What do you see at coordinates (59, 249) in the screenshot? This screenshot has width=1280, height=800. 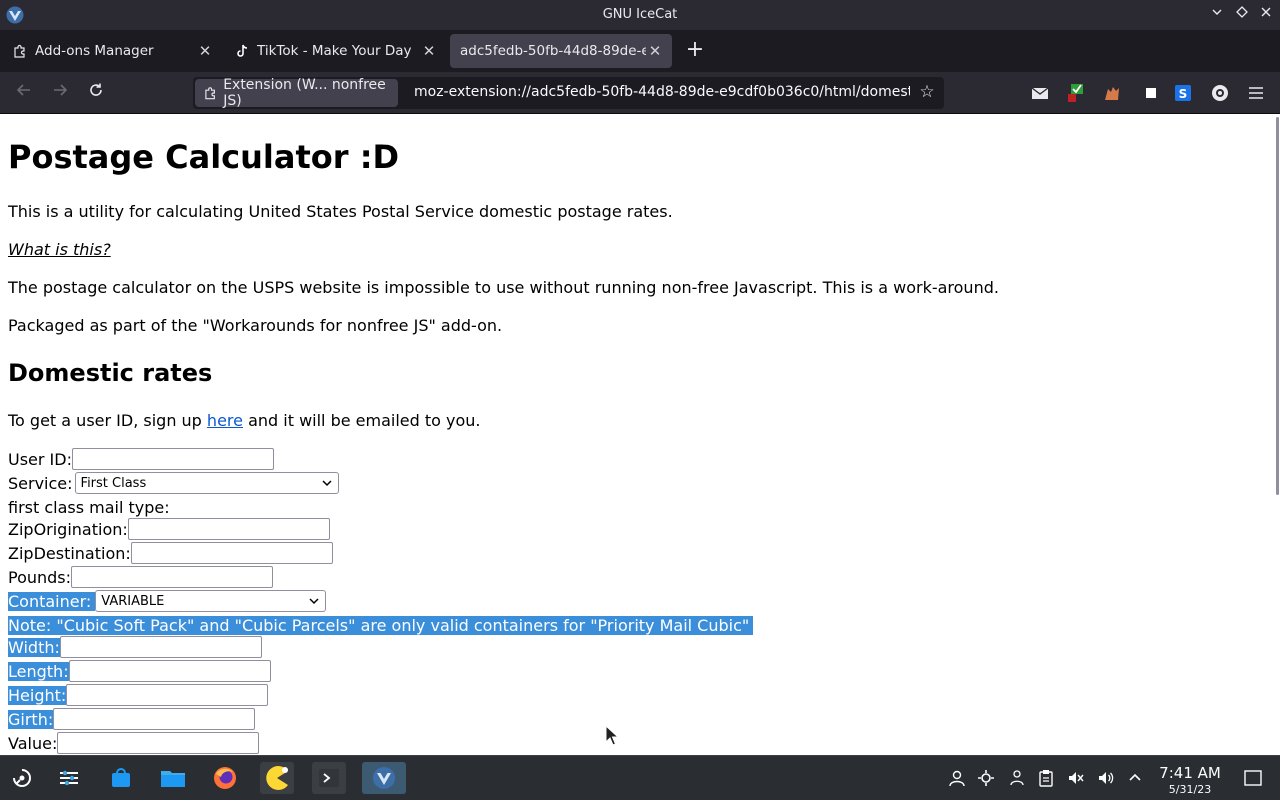 I see `what-is-this-label: What is this?` at bounding box center [59, 249].